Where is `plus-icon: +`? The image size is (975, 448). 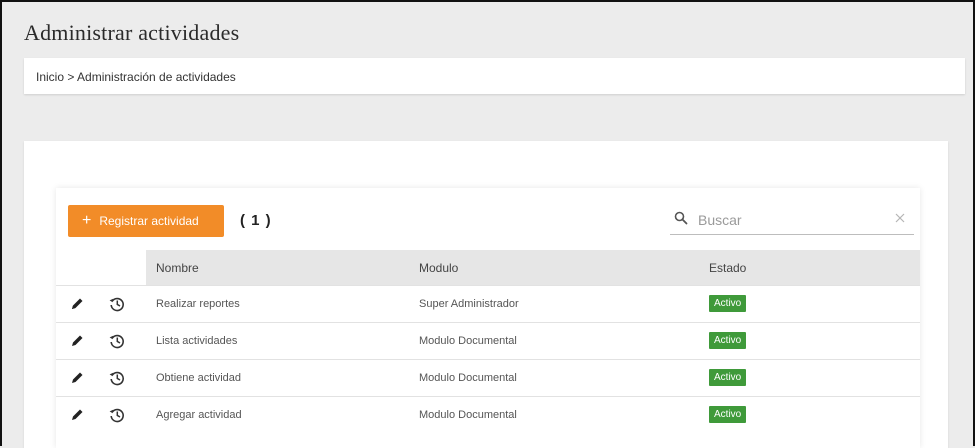 plus-icon: + is located at coordinates (87, 220).